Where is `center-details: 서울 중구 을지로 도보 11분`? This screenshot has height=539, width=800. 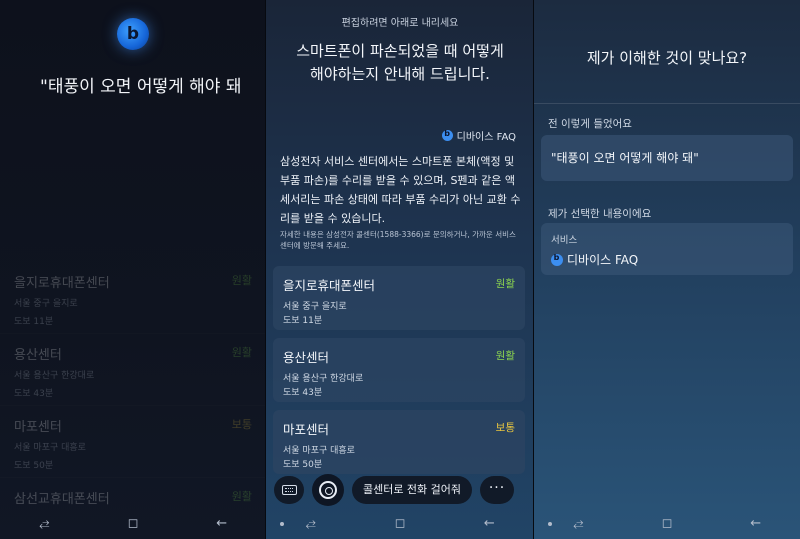
center-details: 서울 중구 을지로 도보 11분 is located at coordinates (399, 314).